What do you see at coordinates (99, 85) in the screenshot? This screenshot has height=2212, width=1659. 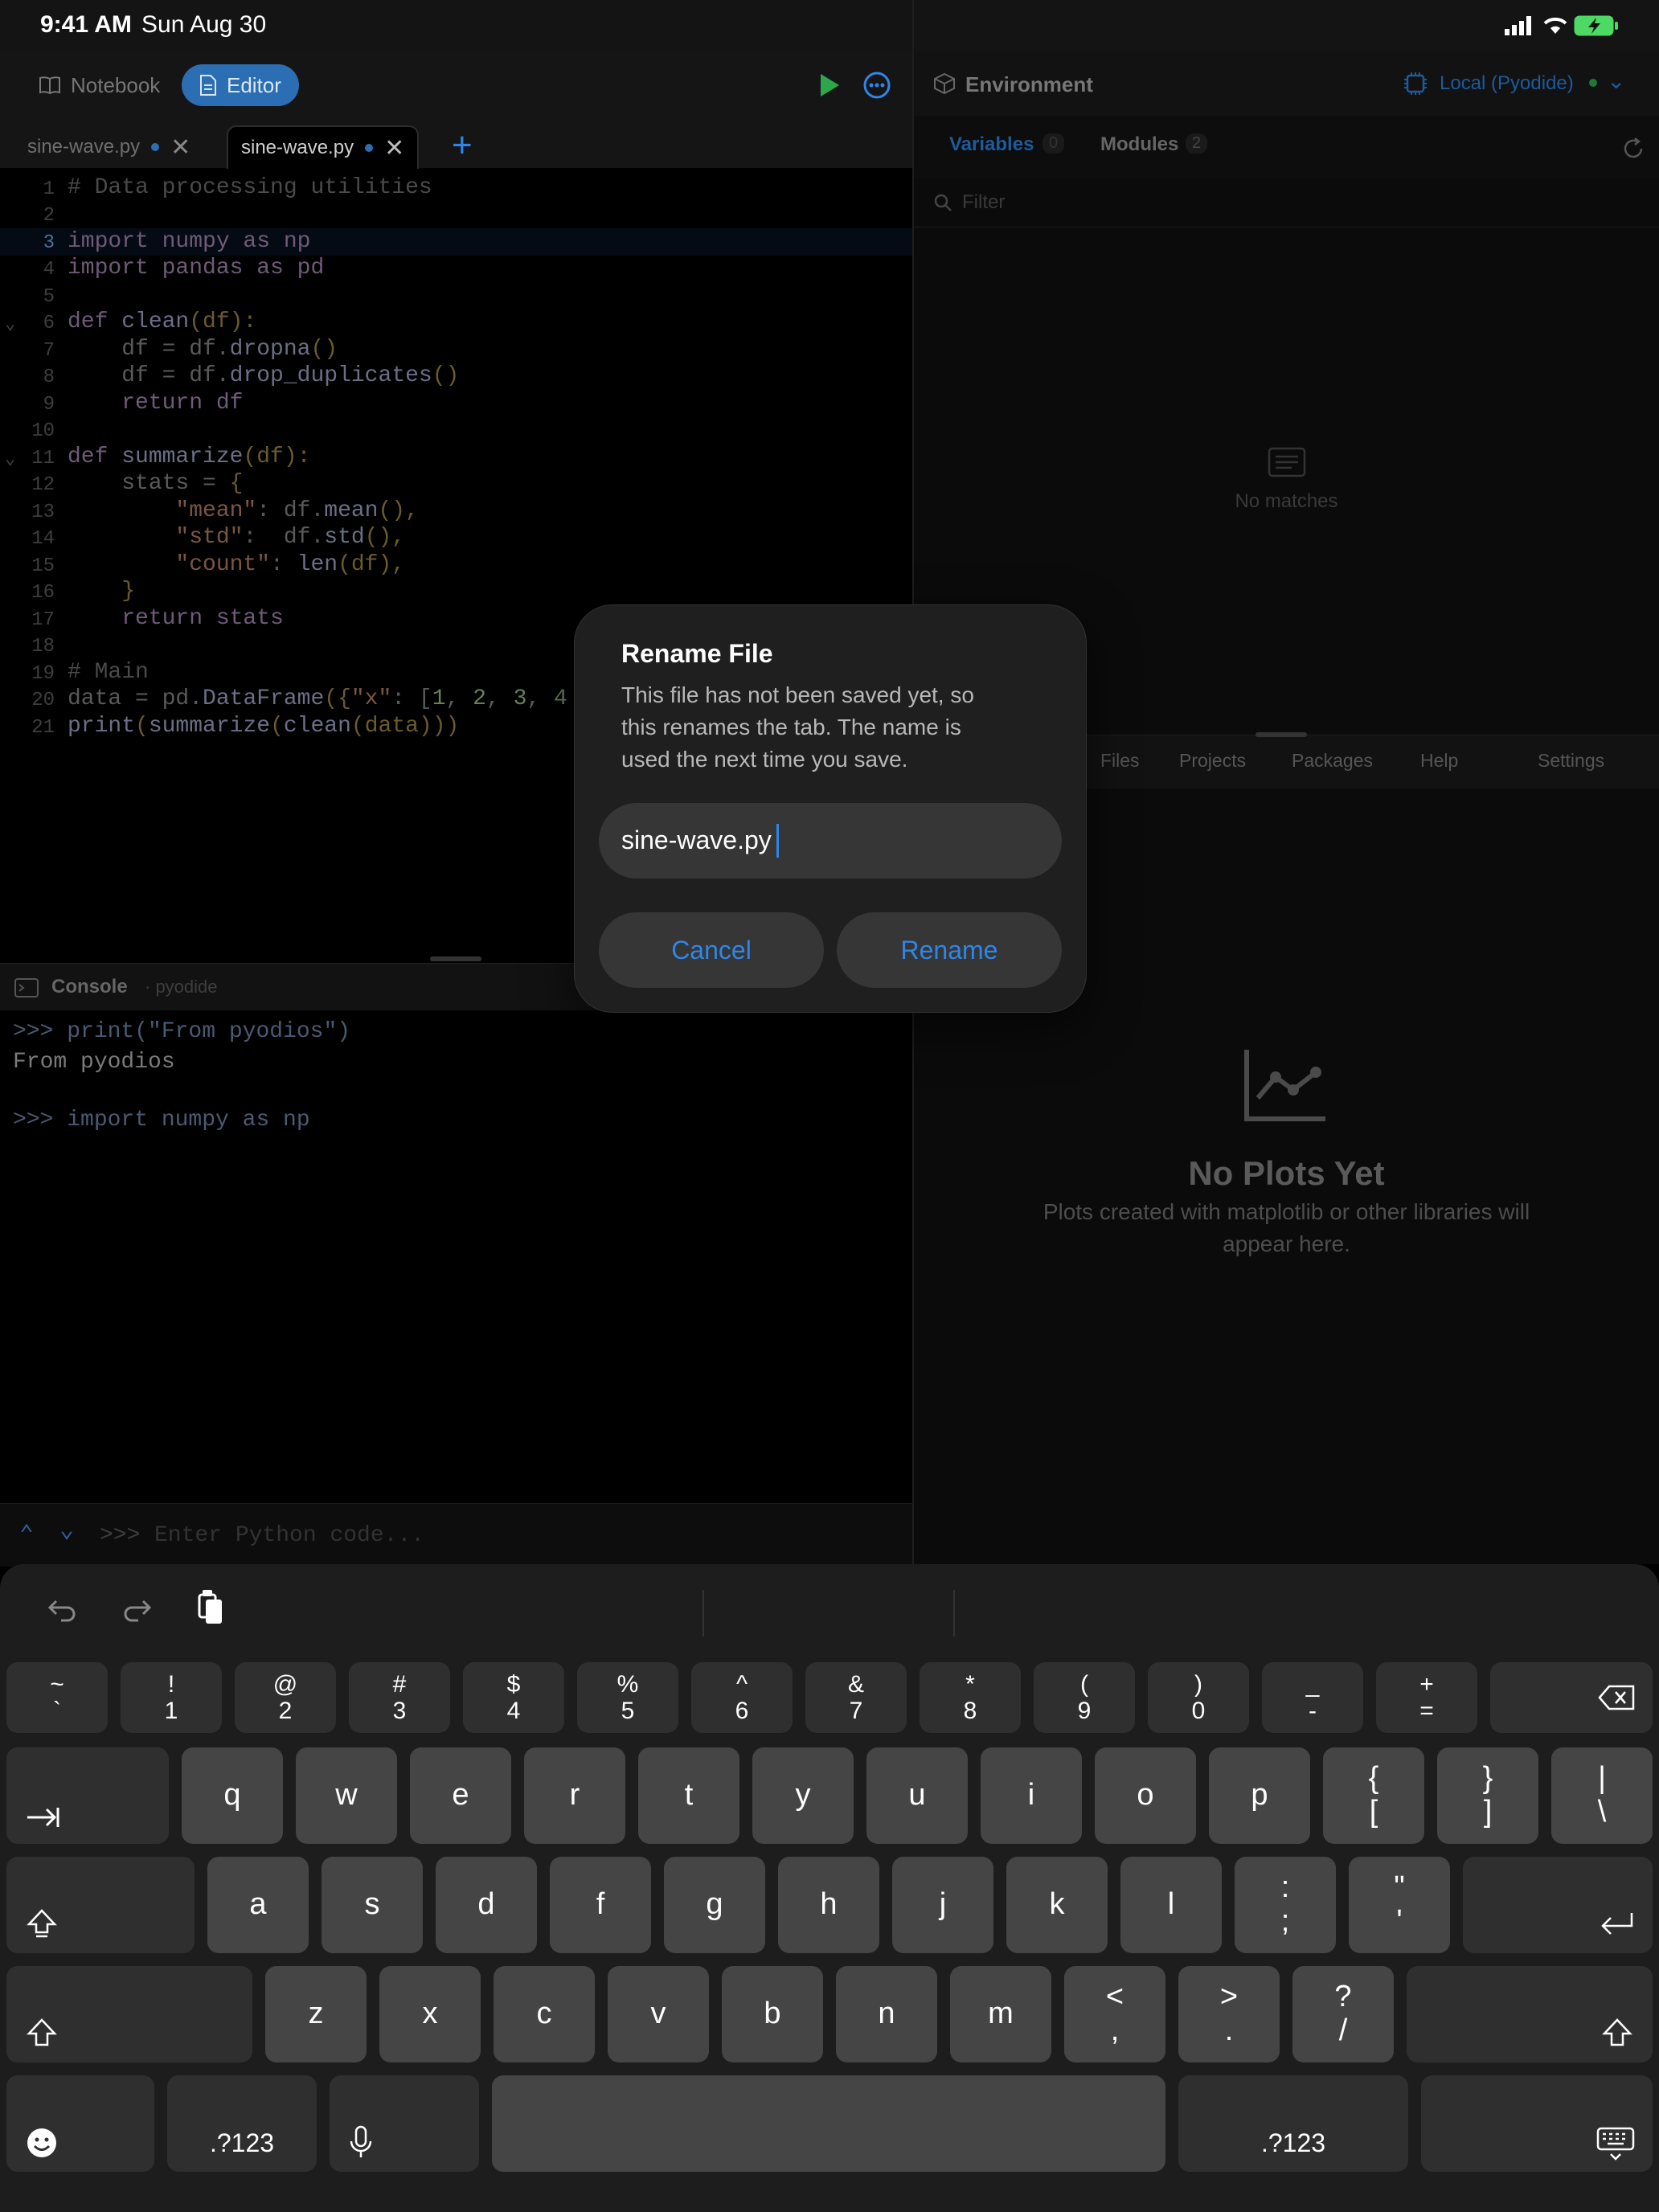 I see `notebook-mode-button: Notebook` at bounding box center [99, 85].